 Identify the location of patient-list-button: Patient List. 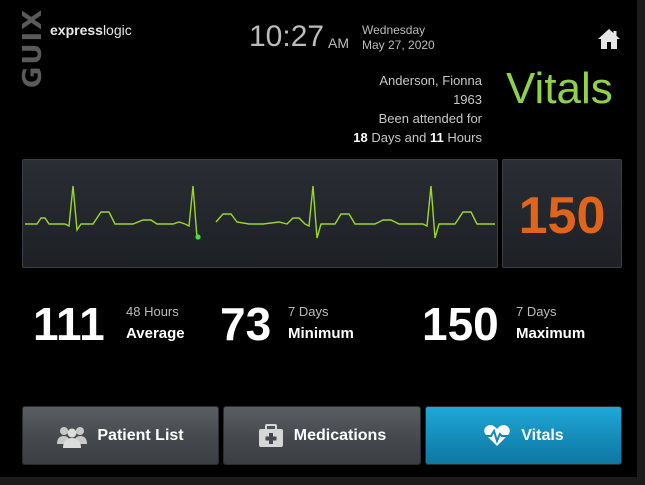
(120, 435).